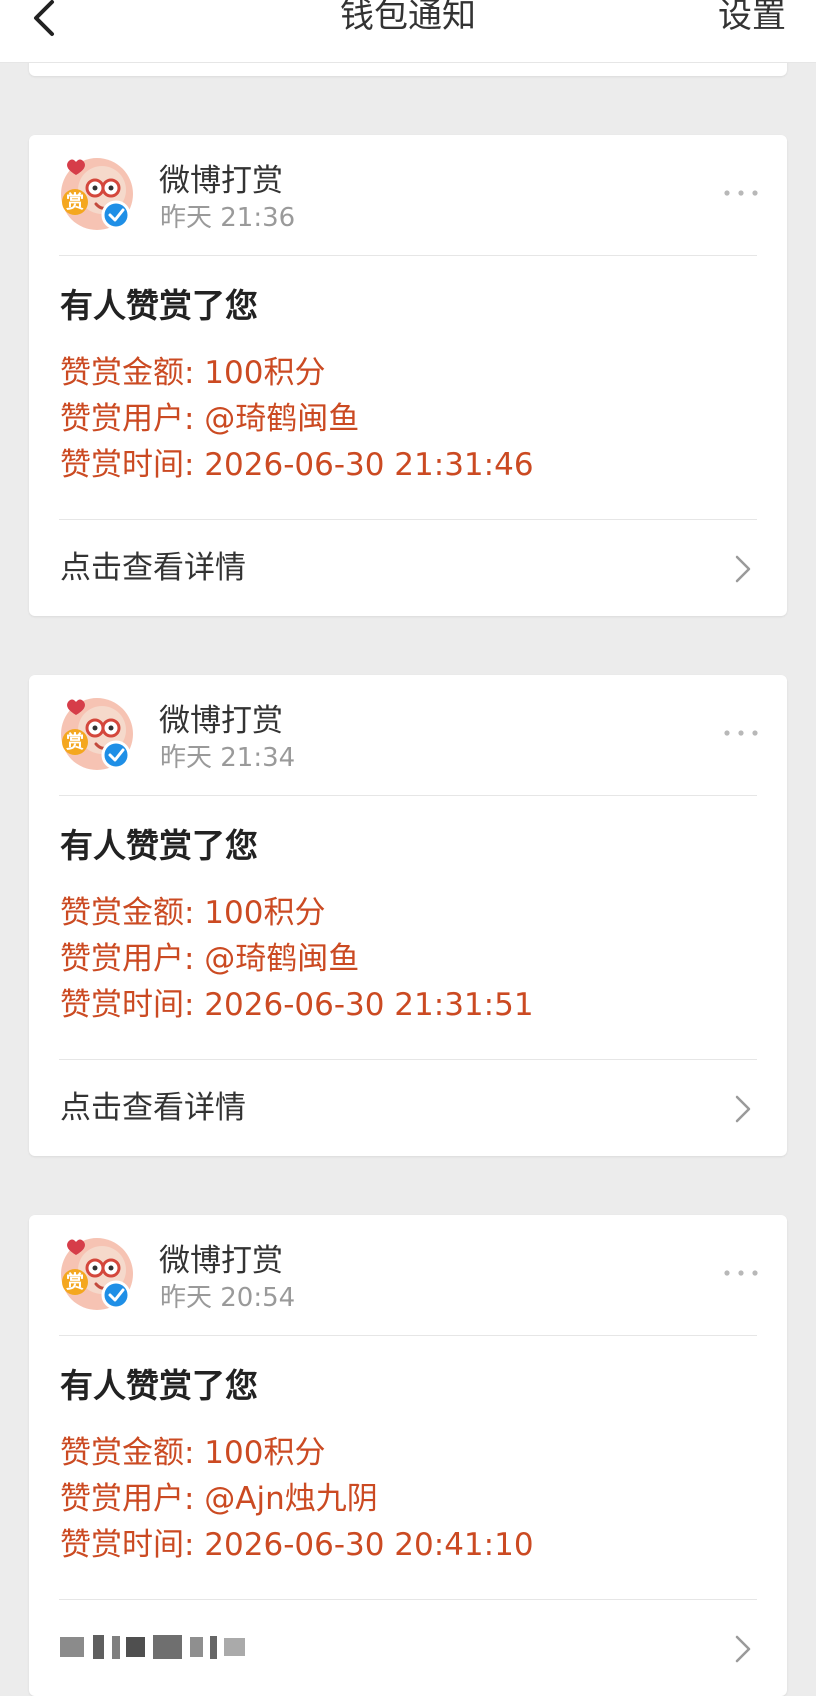 This screenshot has width=816, height=1696. I want to click on notification-header: 赏 微博打赏 昨天 21:36, so click(408, 195).